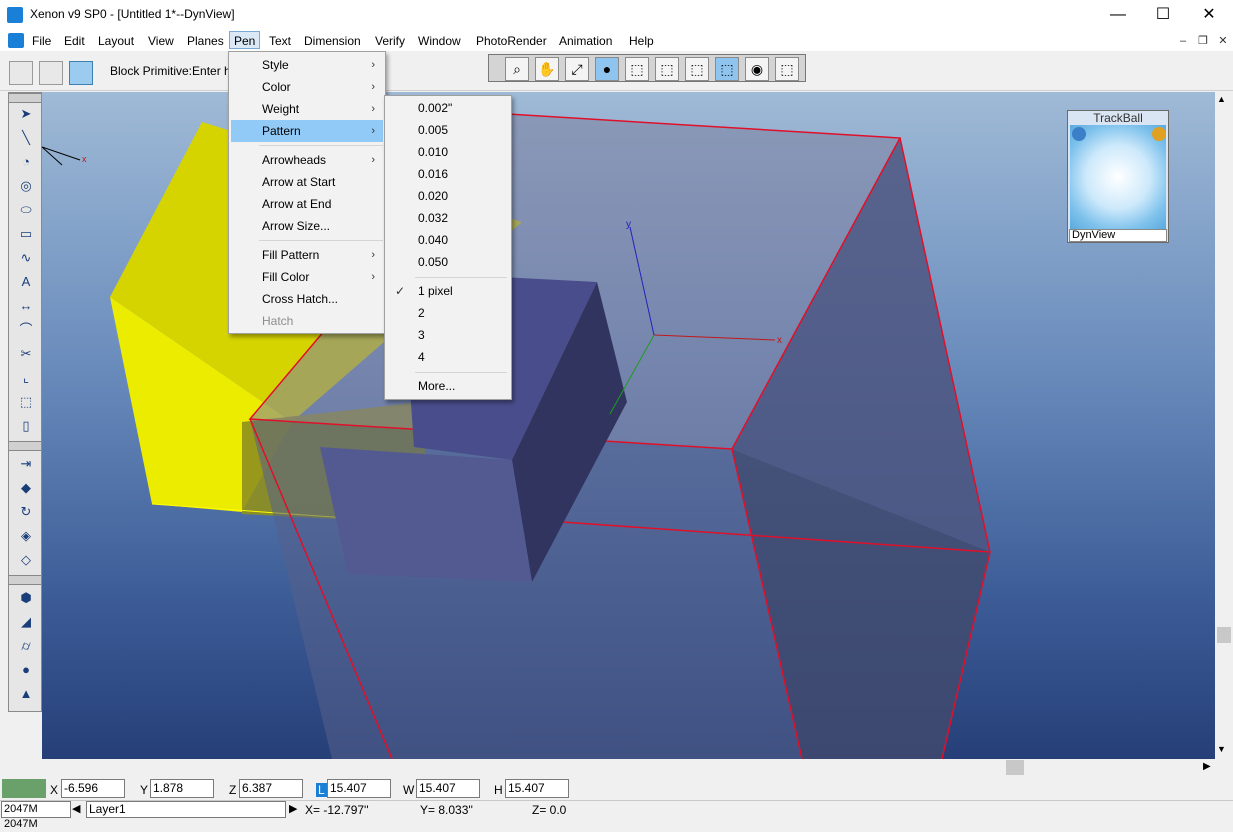  Describe the element at coordinates (93, 788) in the screenshot. I see `x-field: -6.596` at that location.